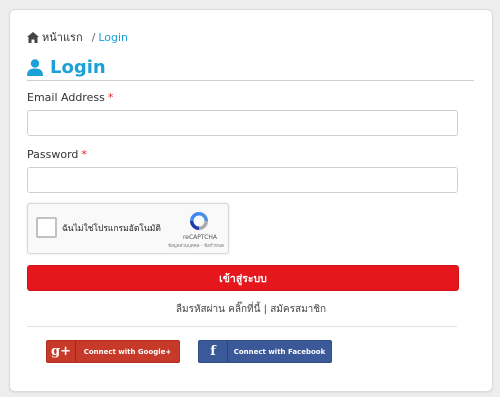  I want to click on email-label-text: Email Address, so click(66, 97).